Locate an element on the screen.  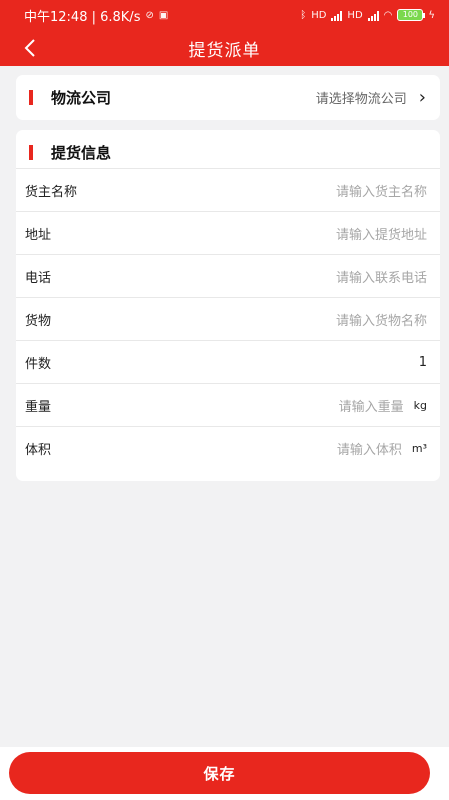
volume-input-group: 请输入体积 m³ is located at coordinates (382, 448).